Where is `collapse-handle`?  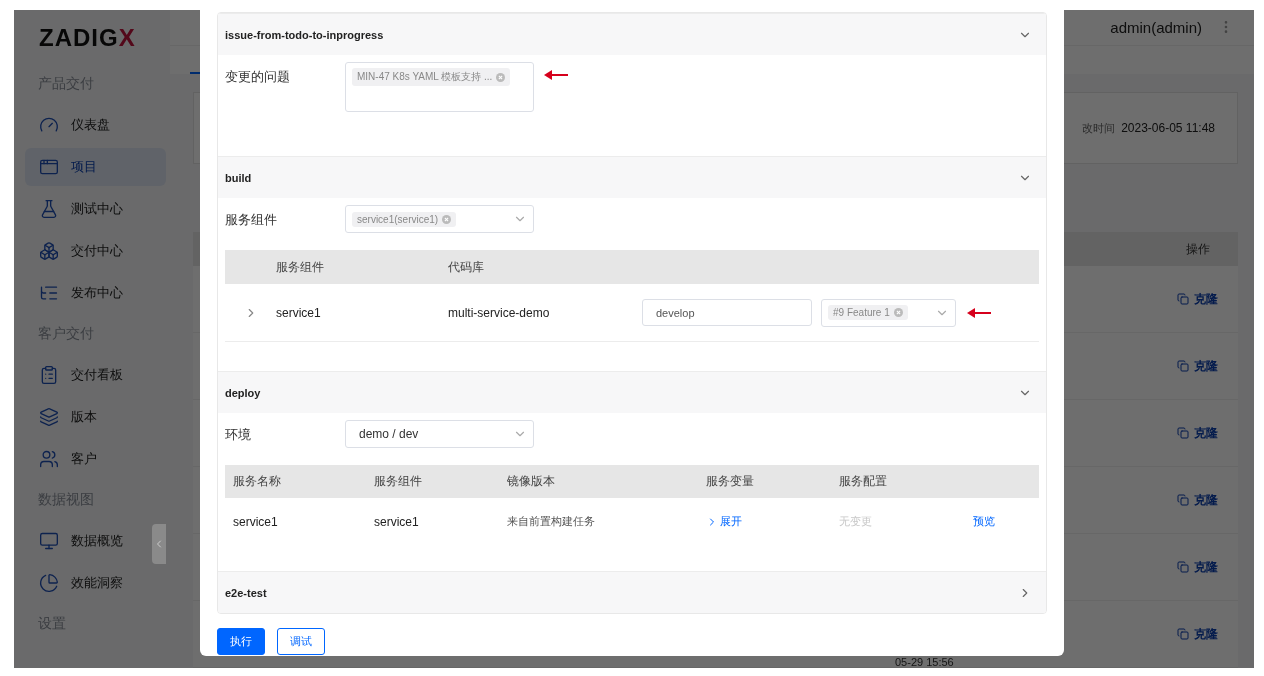 collapse-handle is located at coordinates (159, 544).